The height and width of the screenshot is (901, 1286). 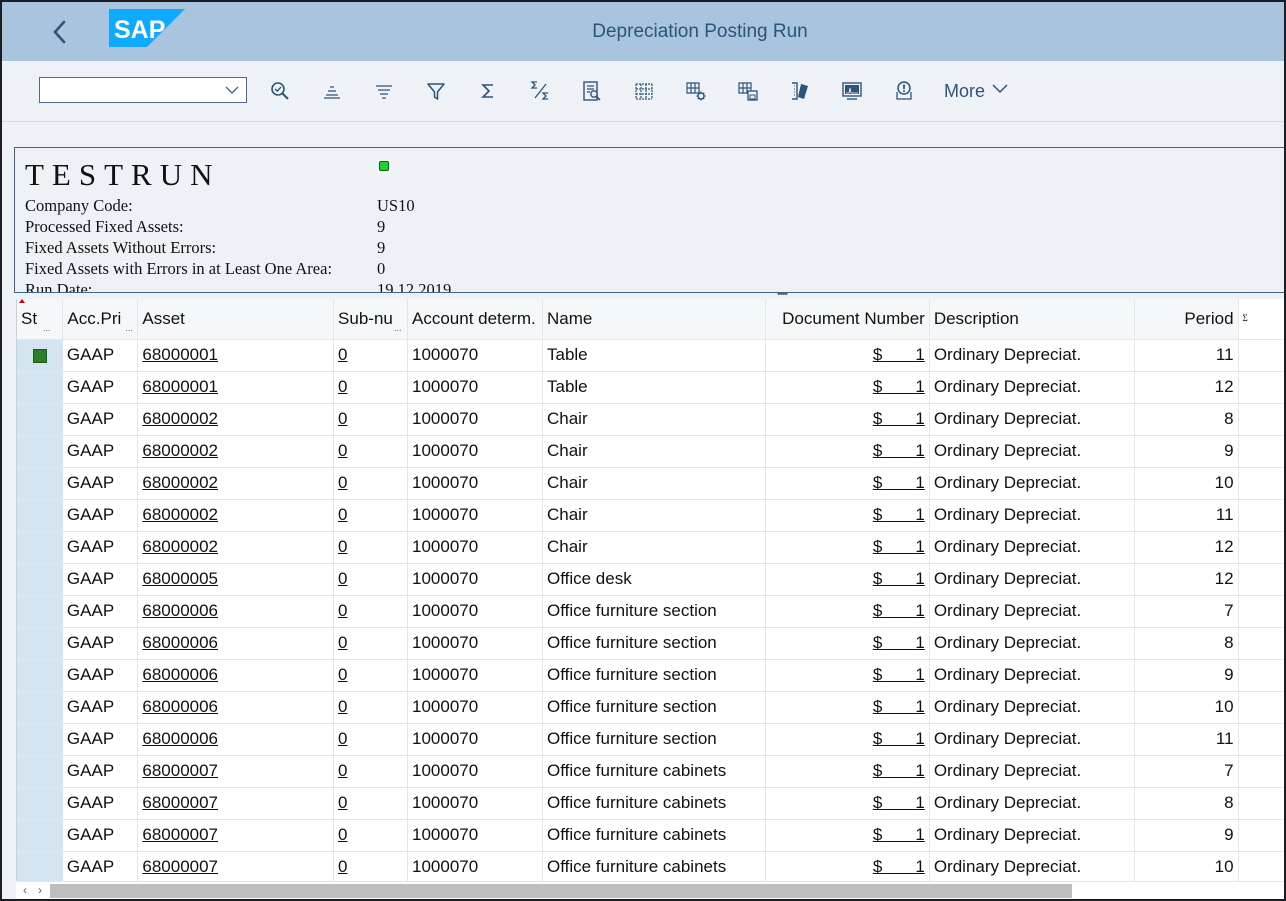 I want to click on column-header-period: Period, so click(x=1186, y=319).